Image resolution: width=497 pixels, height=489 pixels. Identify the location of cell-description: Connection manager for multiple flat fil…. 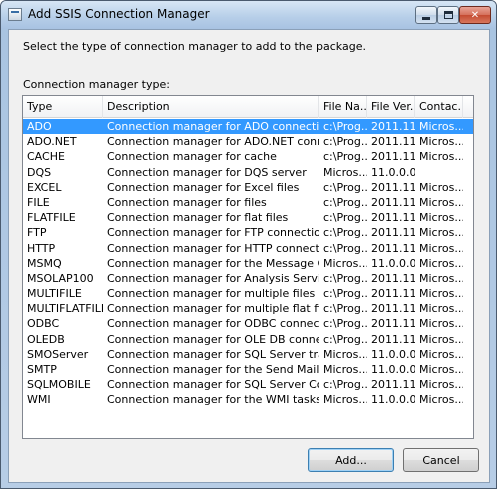
(213, 309).